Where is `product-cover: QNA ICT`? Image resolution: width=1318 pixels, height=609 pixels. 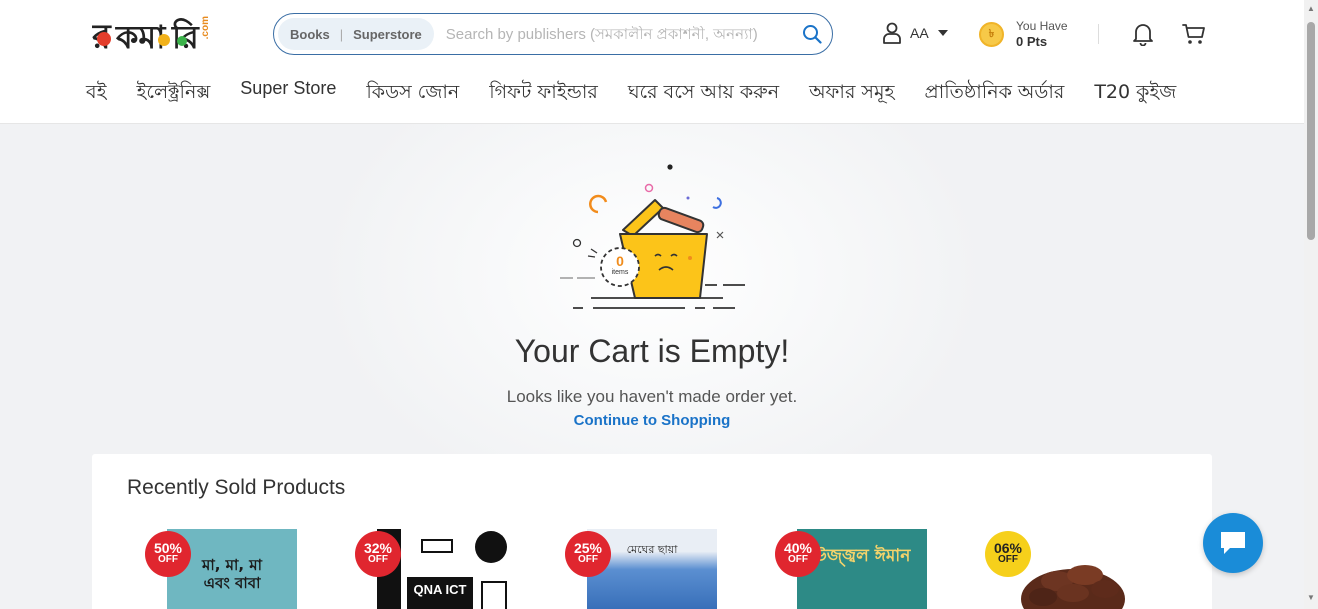 product-cover: QNA ICT is located at coordinates (442, 569).